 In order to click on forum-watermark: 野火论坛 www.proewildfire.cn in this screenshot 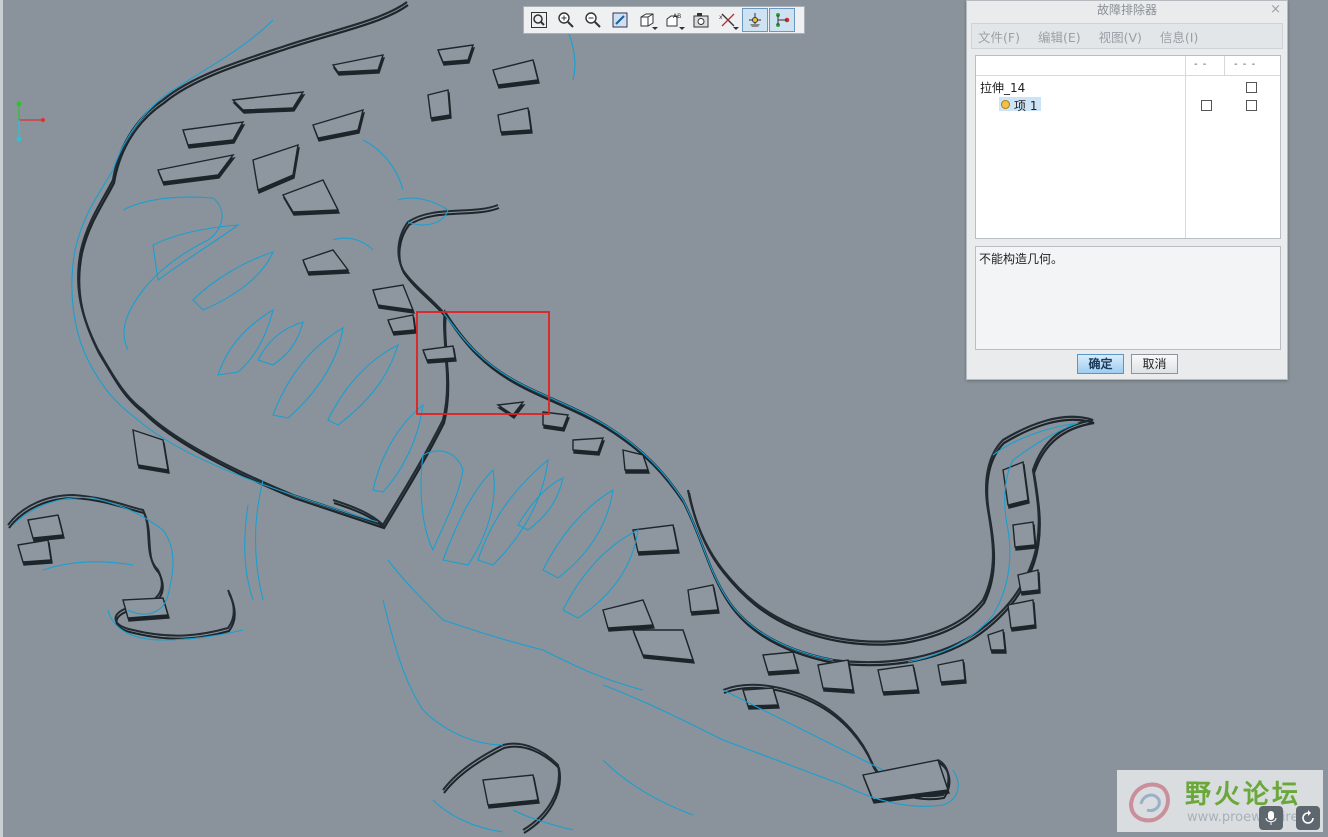, I will do `click(1220, 801)`.